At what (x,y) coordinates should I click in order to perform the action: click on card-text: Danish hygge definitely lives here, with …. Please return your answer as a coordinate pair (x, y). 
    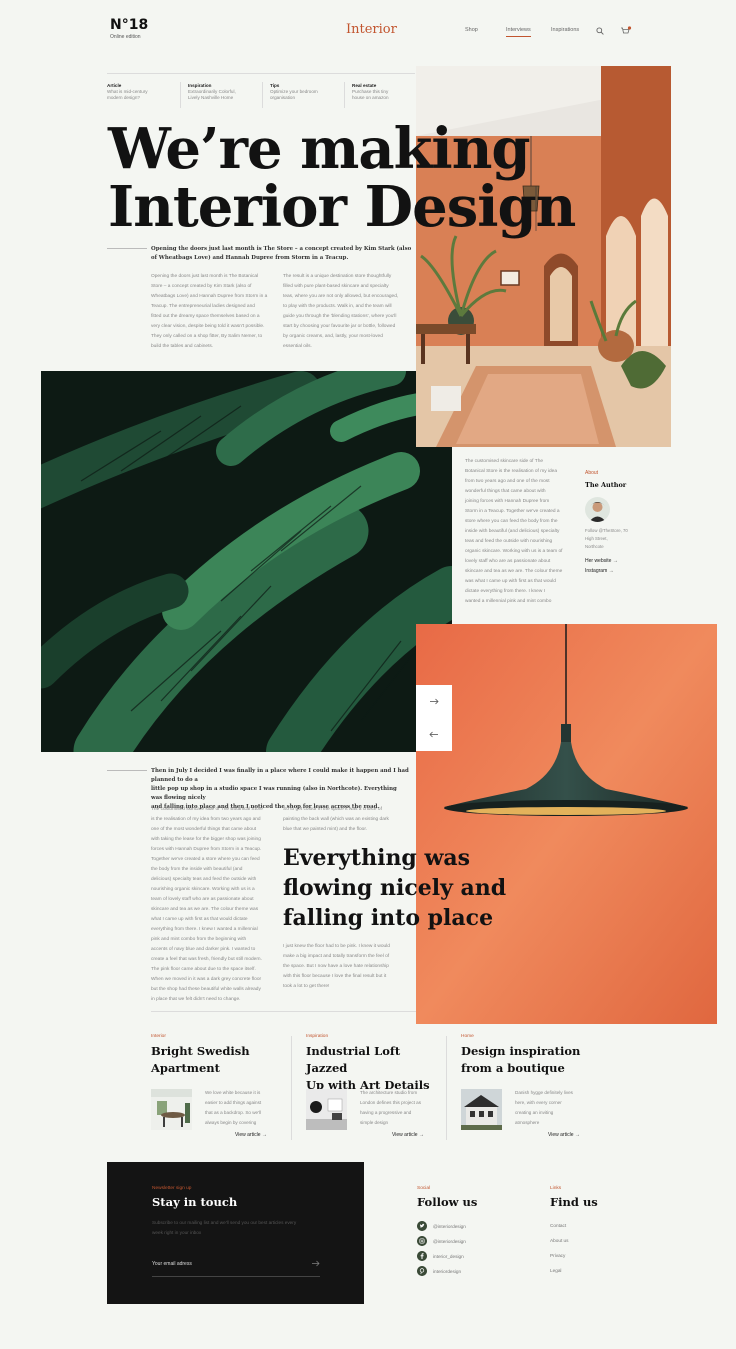
    Looking at the image, I should click on (544, 1107).